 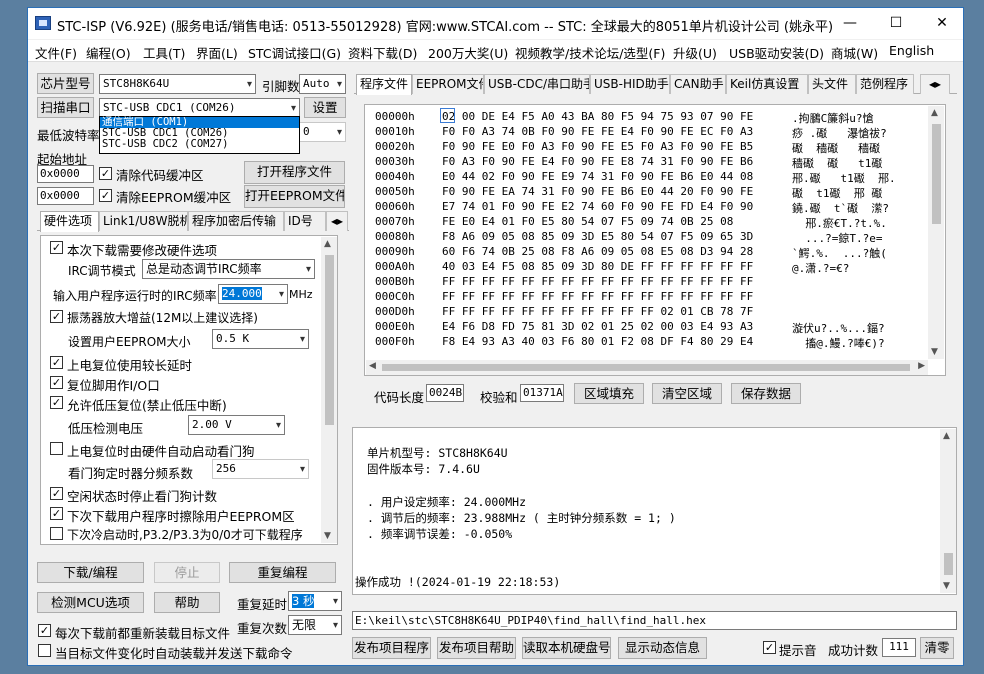 What do you see at coordinates (766, 393) in the screenshot?
I see `save-data-button: 保存数据` at bounding box center [766, 393].